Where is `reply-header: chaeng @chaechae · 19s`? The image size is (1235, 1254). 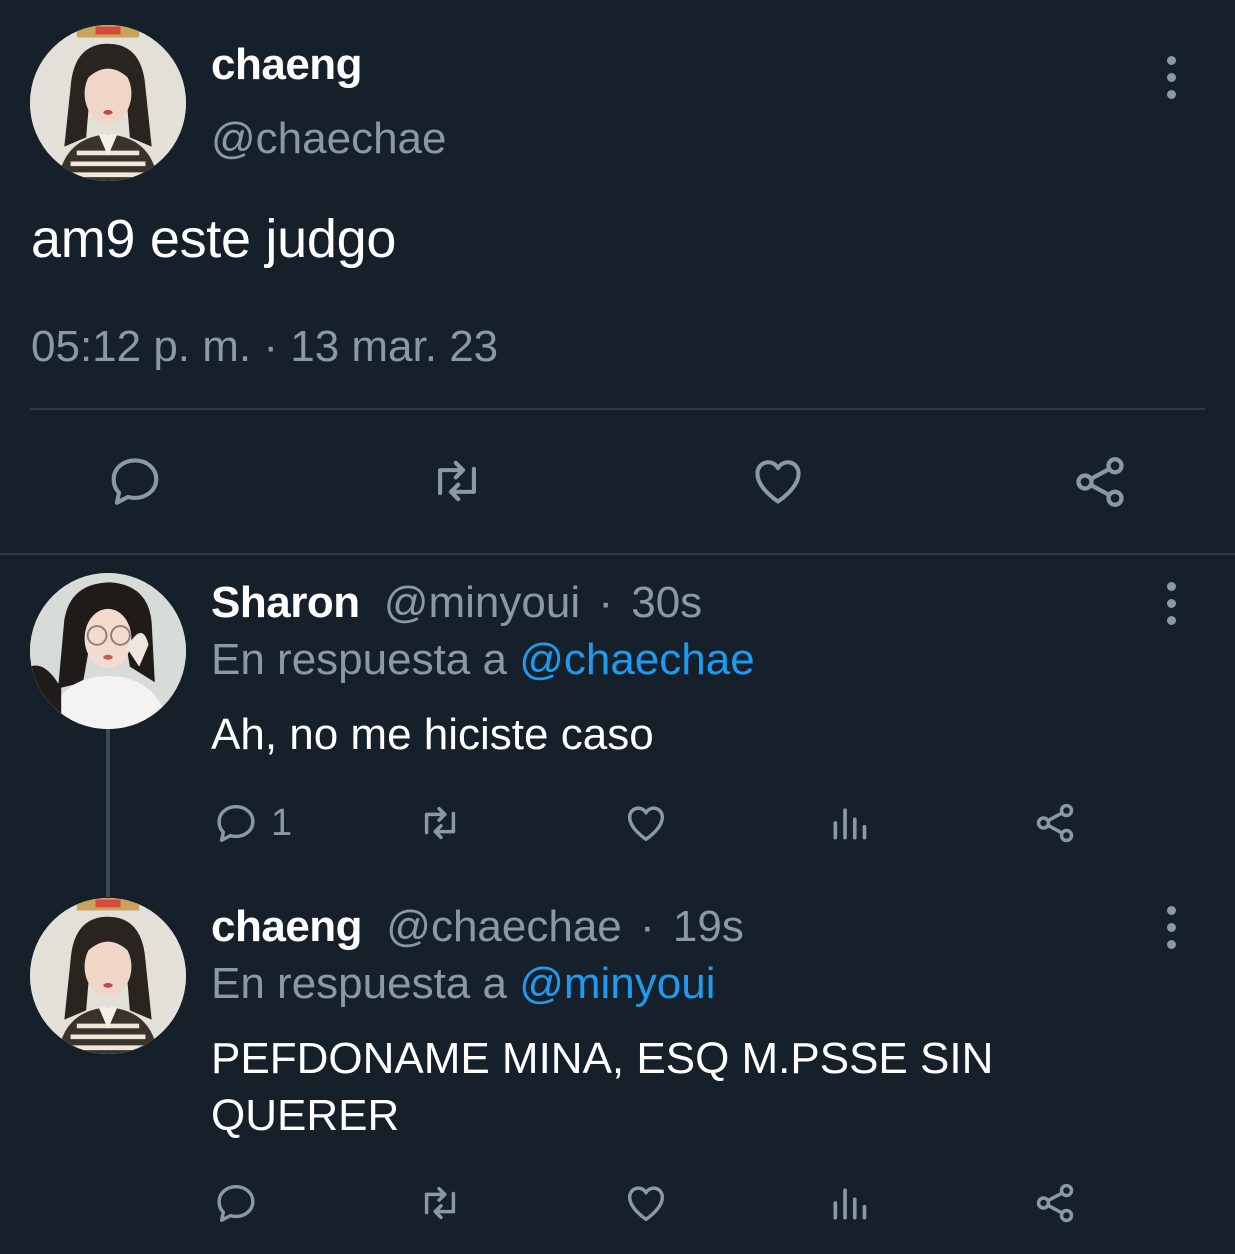
reply-header: chaeng @chaechae · 19s is located at coordinates (477, 927).